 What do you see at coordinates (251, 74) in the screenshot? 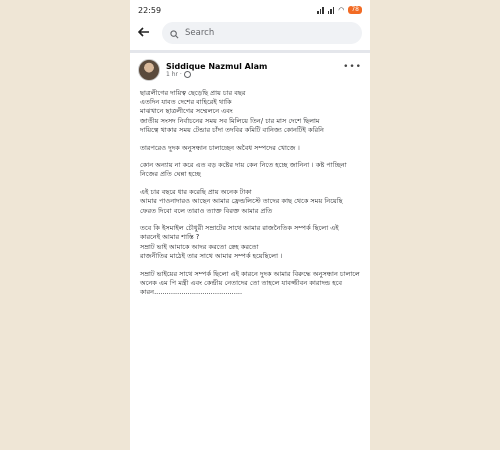
I see `post-time-row: 1 hr ·` at bounding box center [251, 74].